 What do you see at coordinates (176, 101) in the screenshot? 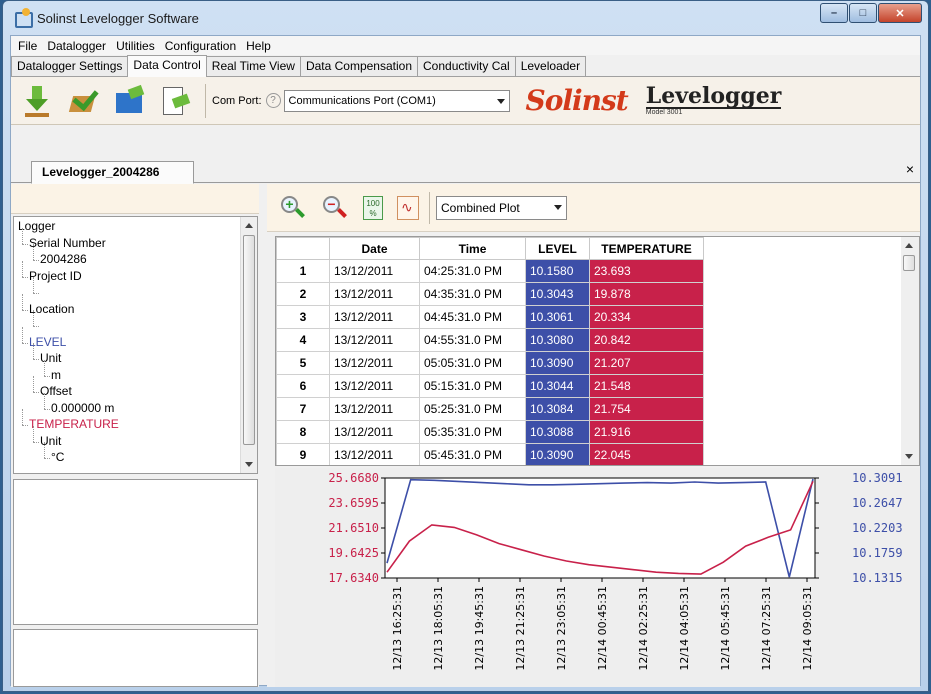
I see `export-file-icon` at bounding box center [176, 101].